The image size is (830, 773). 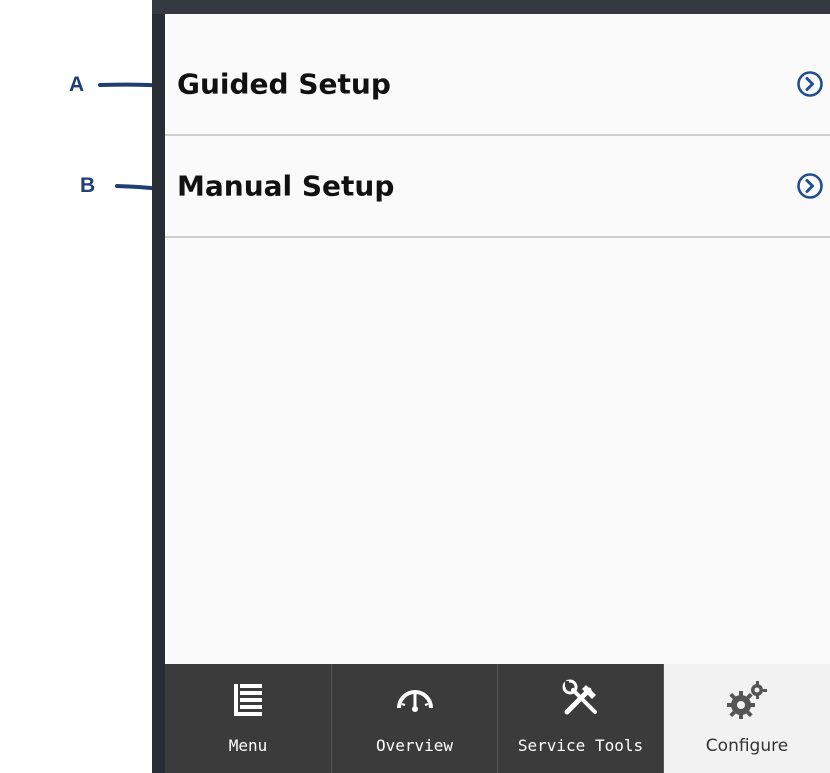 I want to click on tab-label: Service Tools, so click(x=580, y=745).